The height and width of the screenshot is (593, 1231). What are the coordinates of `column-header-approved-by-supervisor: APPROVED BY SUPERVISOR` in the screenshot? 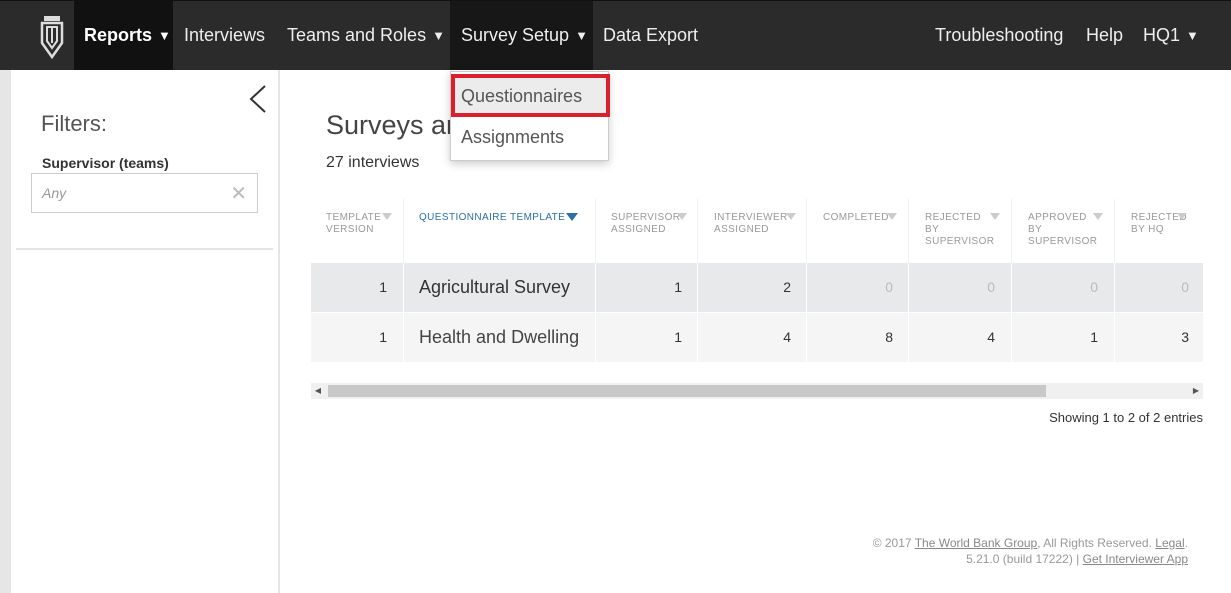 It's located at (1063, 231).